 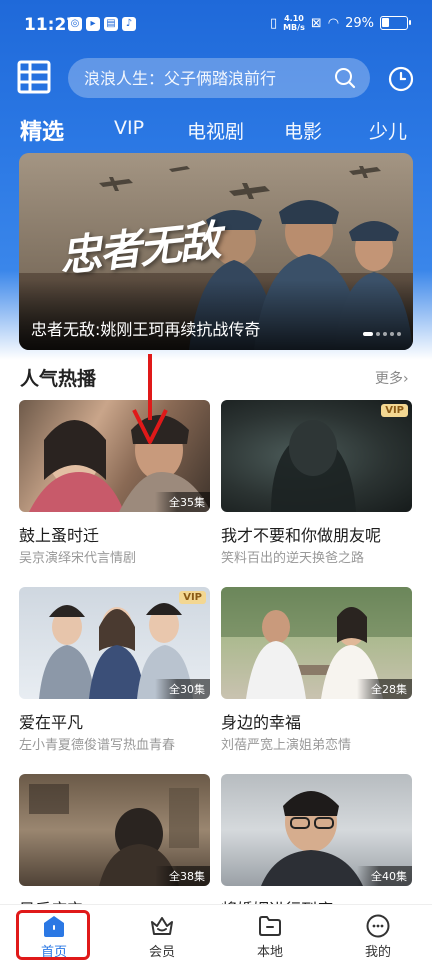 I want to click on video-description: 刘蓓严宽上演姐弟恋情, so click(x=286, y=745).